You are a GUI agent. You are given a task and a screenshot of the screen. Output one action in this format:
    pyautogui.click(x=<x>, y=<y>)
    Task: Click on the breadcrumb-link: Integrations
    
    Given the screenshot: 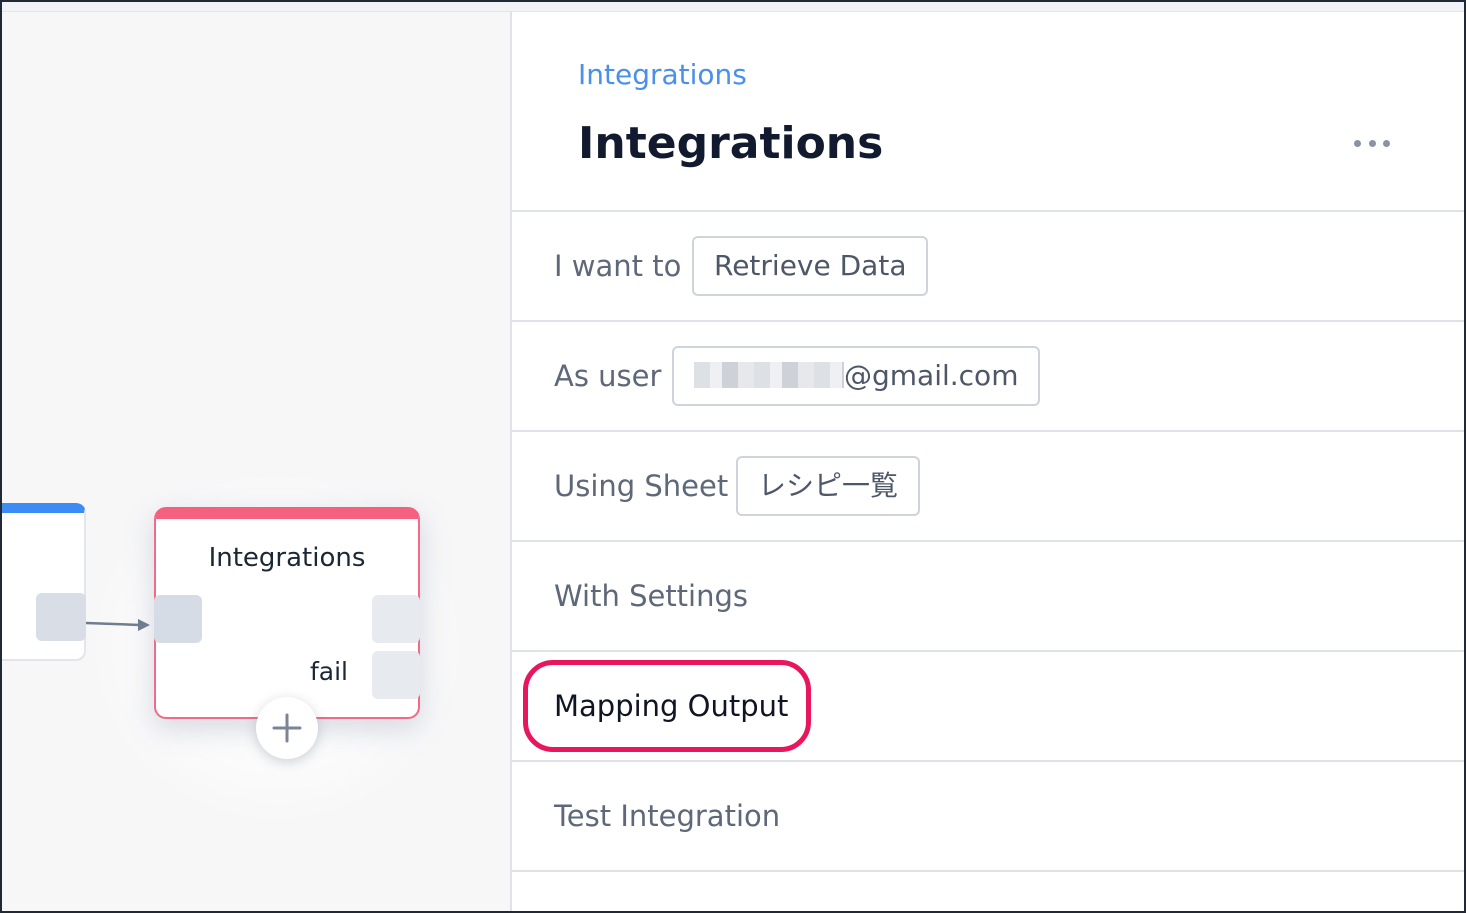 What is the action you would take?
    pyautogui.click(x=662, y=74)
    